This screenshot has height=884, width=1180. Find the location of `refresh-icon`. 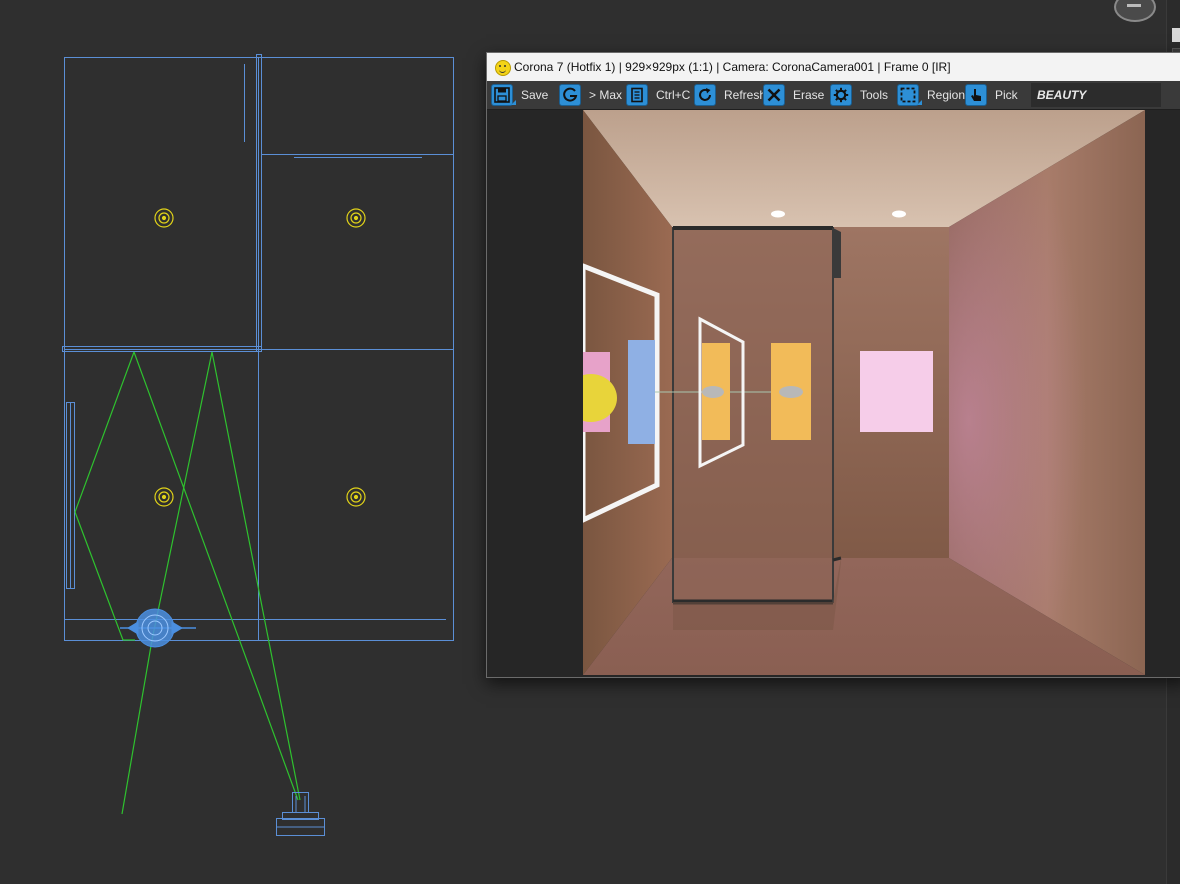

refresh-icon is located at coordinates (705, 95).